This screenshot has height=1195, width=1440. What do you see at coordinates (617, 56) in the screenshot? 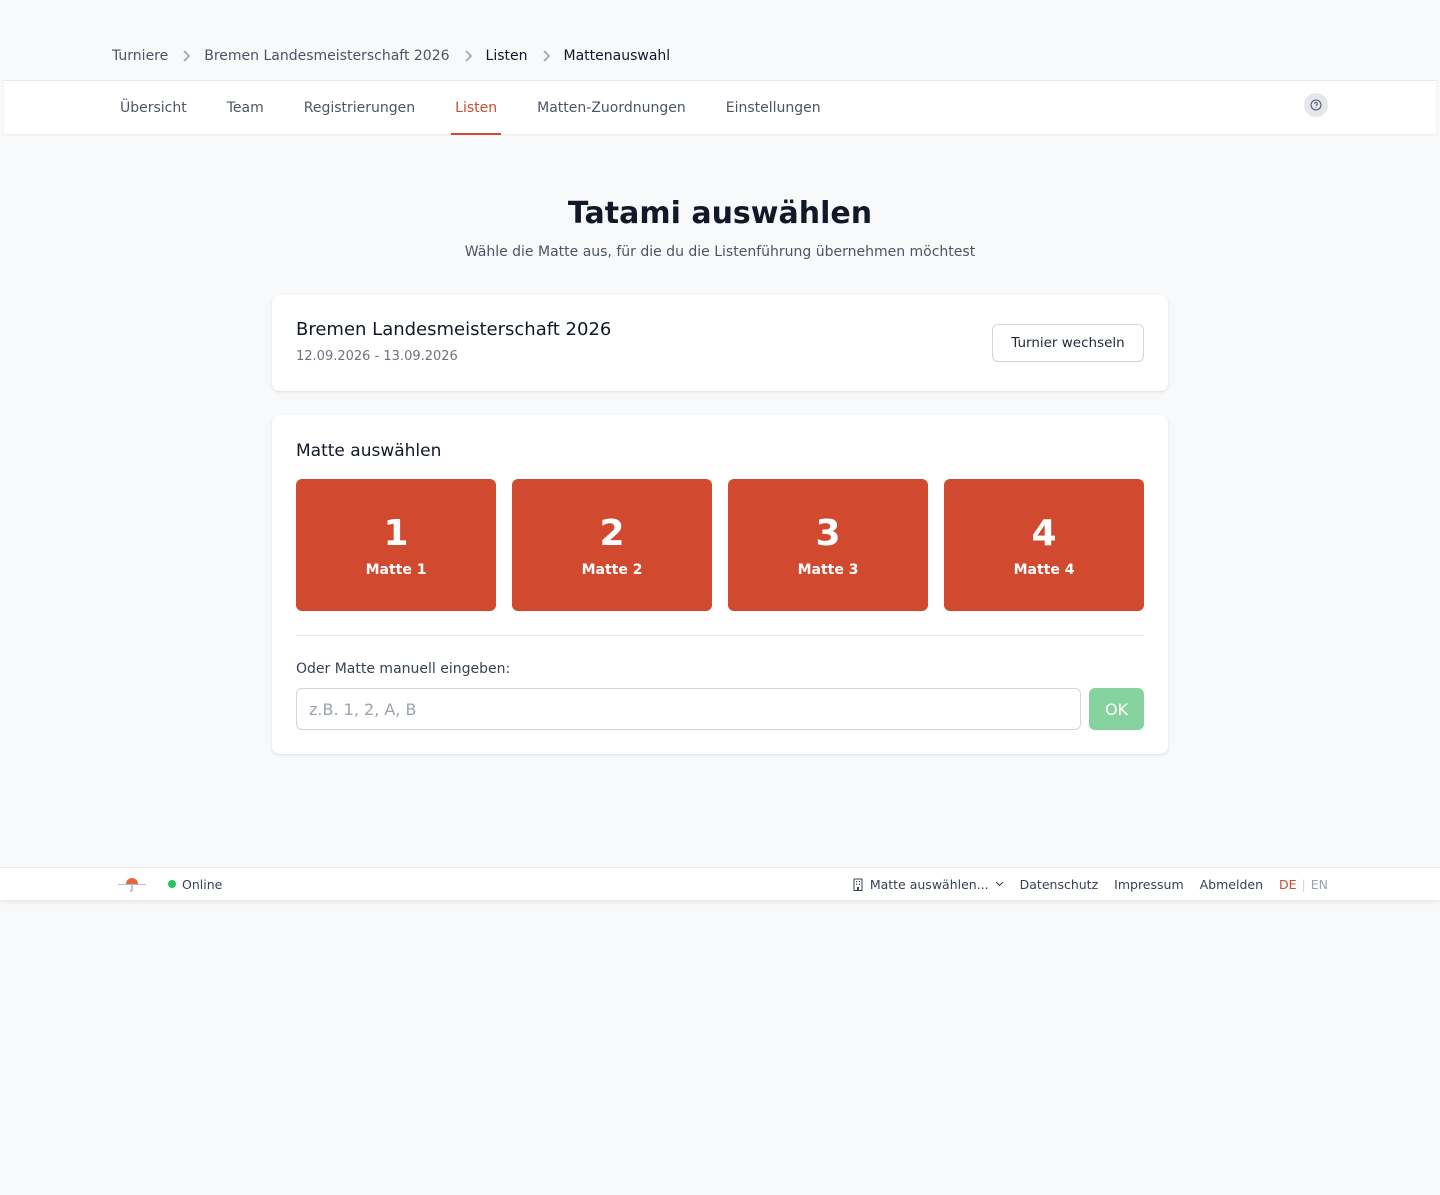
I see `breadcrumb-current: Mattenauswahl` at bounding box center [617, 56].